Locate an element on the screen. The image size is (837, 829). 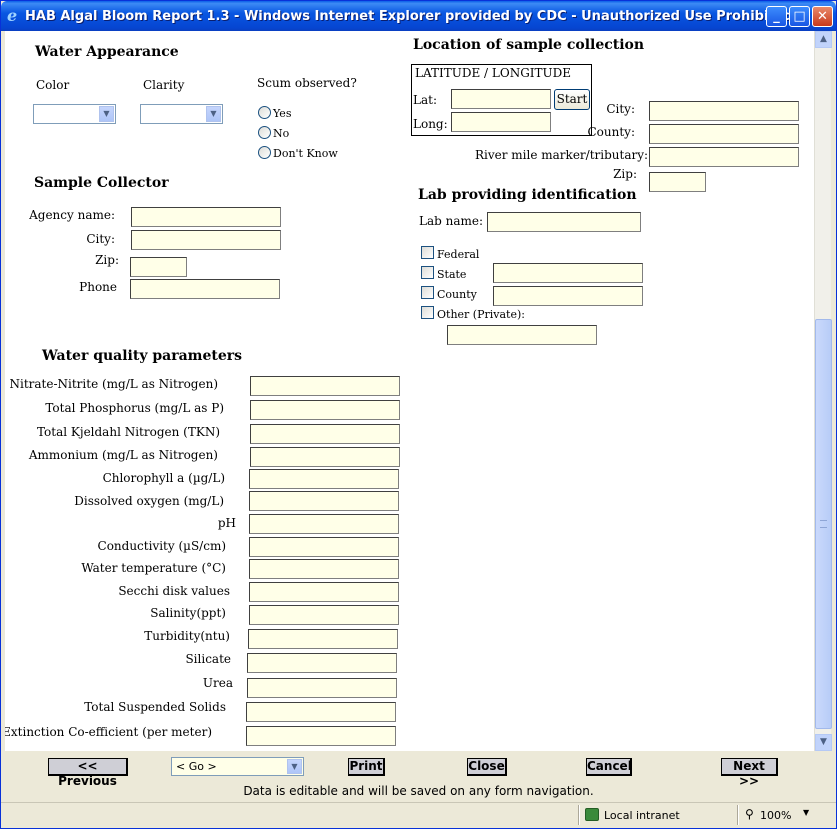
wq-param-label: Total Phosphorus (mg/L as P) is located at coordinates (134, 408).